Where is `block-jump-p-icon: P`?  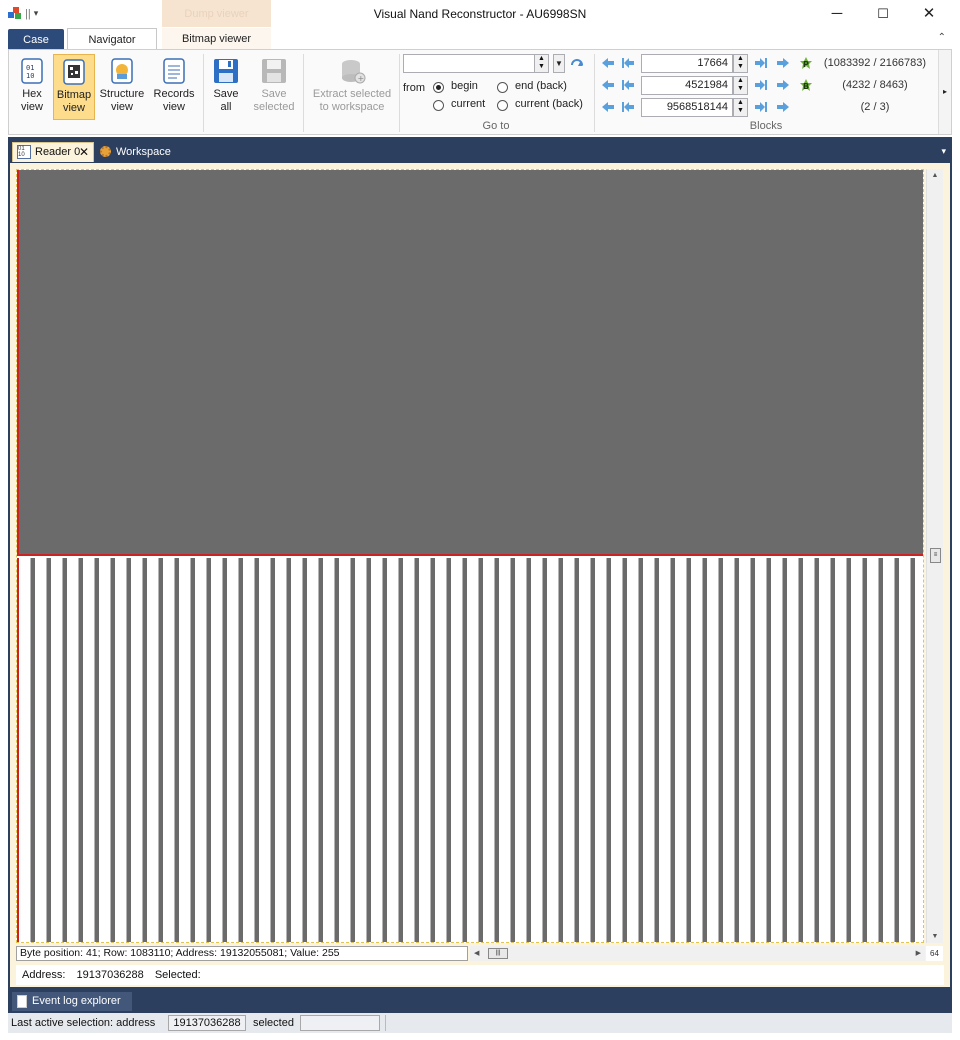 block-jump-p-icon: P is located at coordinates (806, 63).